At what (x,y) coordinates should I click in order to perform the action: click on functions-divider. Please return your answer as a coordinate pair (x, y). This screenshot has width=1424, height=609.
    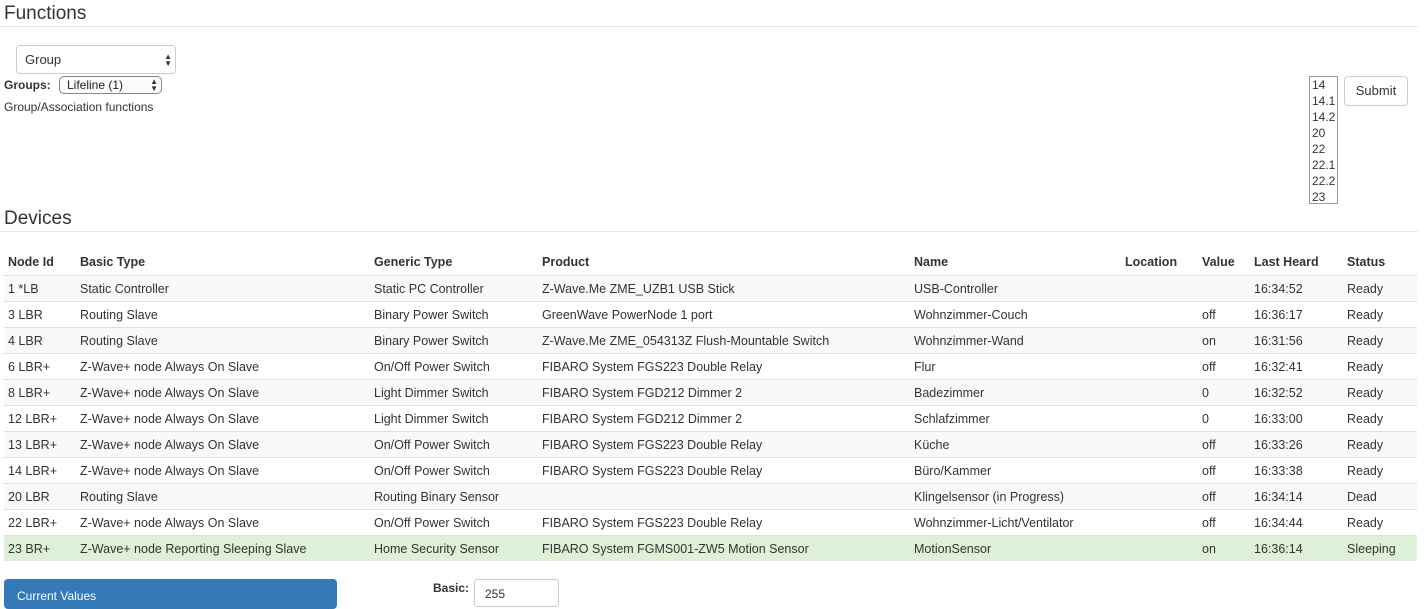
    Looking at the image, I should click on (709, 26).